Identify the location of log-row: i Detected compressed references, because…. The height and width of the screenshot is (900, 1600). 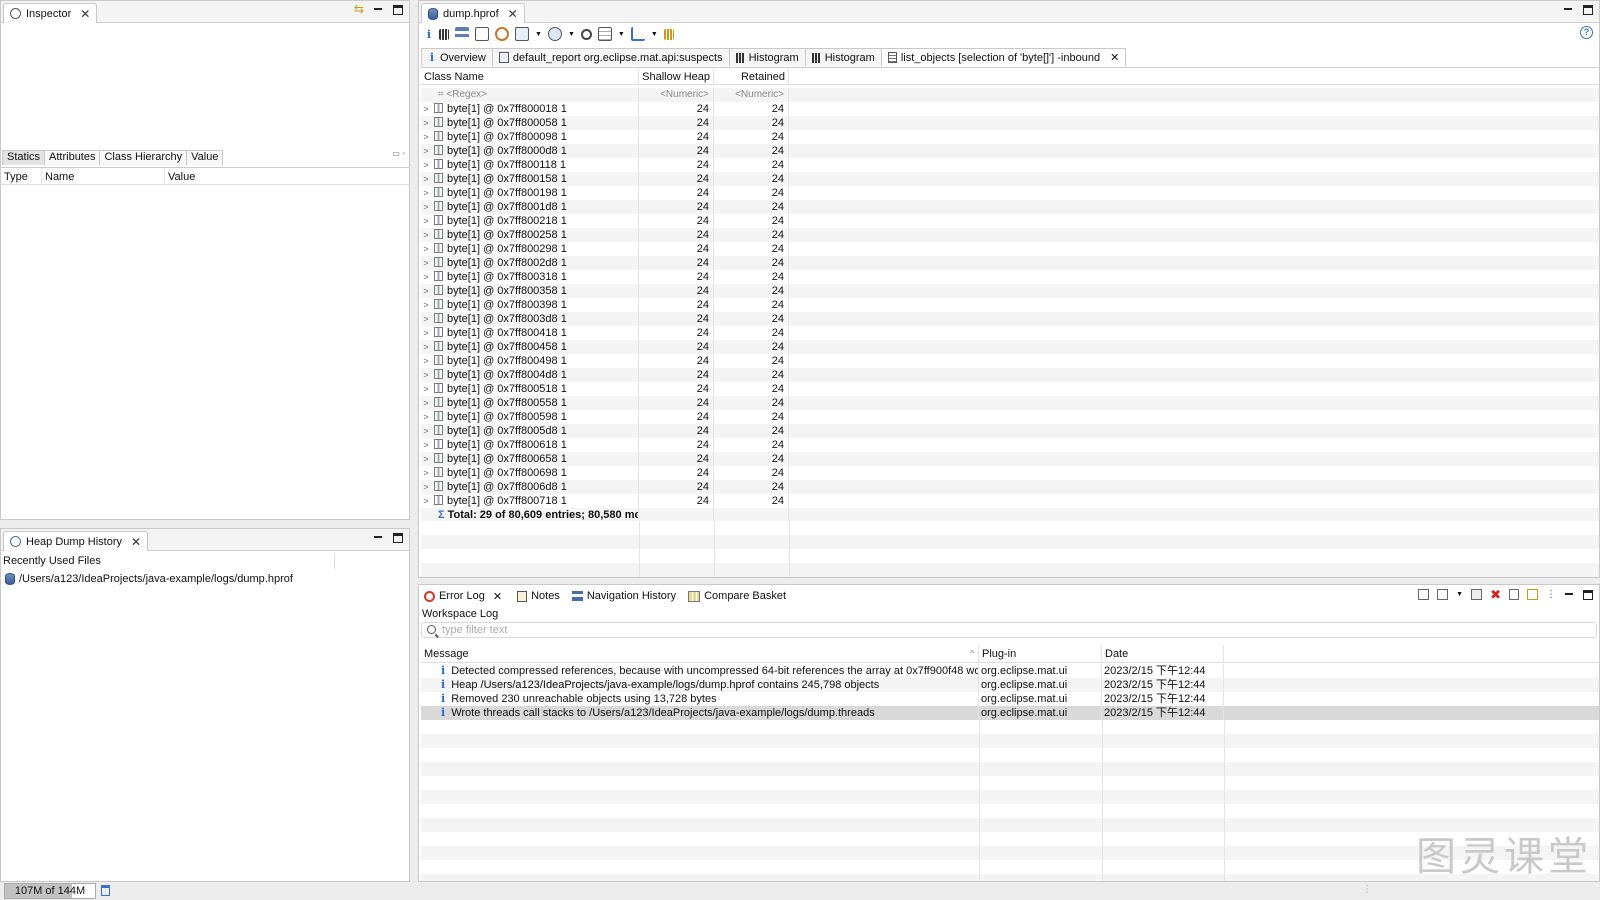
(1010, 671).